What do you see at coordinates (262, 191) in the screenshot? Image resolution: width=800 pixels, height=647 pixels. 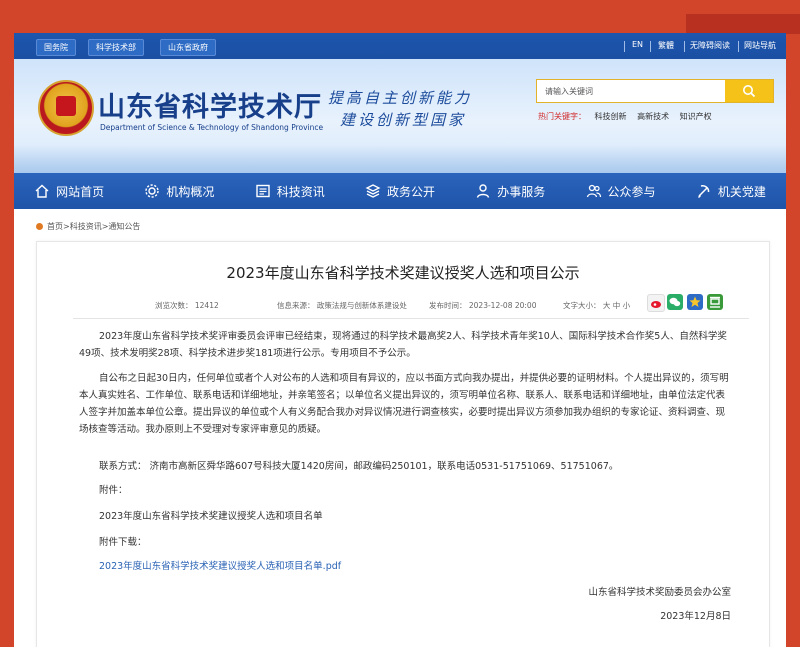 I see `news-icon` at bounding box center [262, 191].